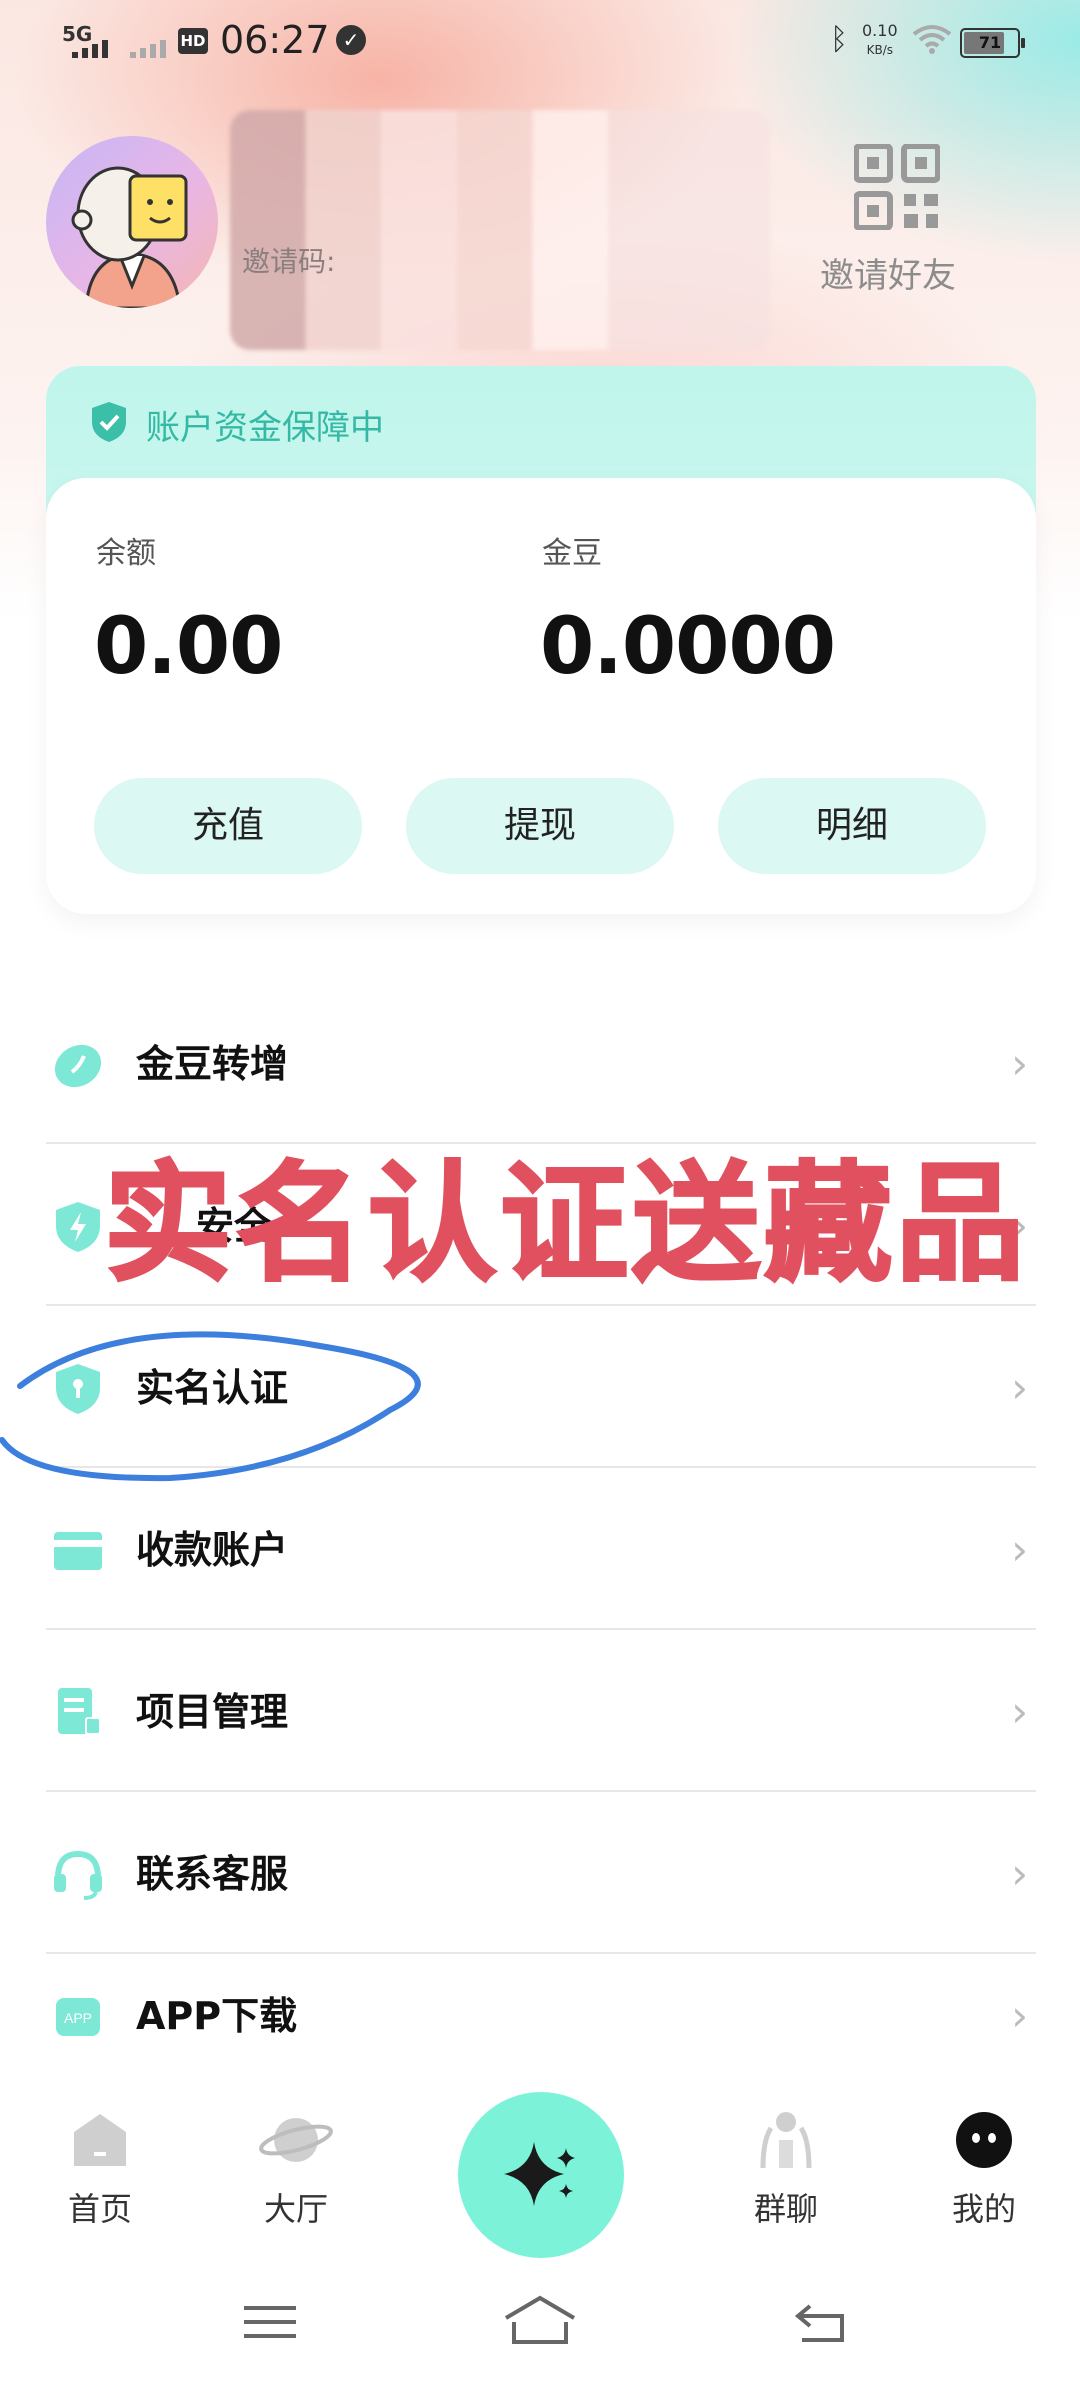 The width and height of the screenshot is (1080, 2408). What do you see at coordinates (540, 826) in the screenshot?
I see `withdraw-button: 提现` at bounding box center [540, 826].